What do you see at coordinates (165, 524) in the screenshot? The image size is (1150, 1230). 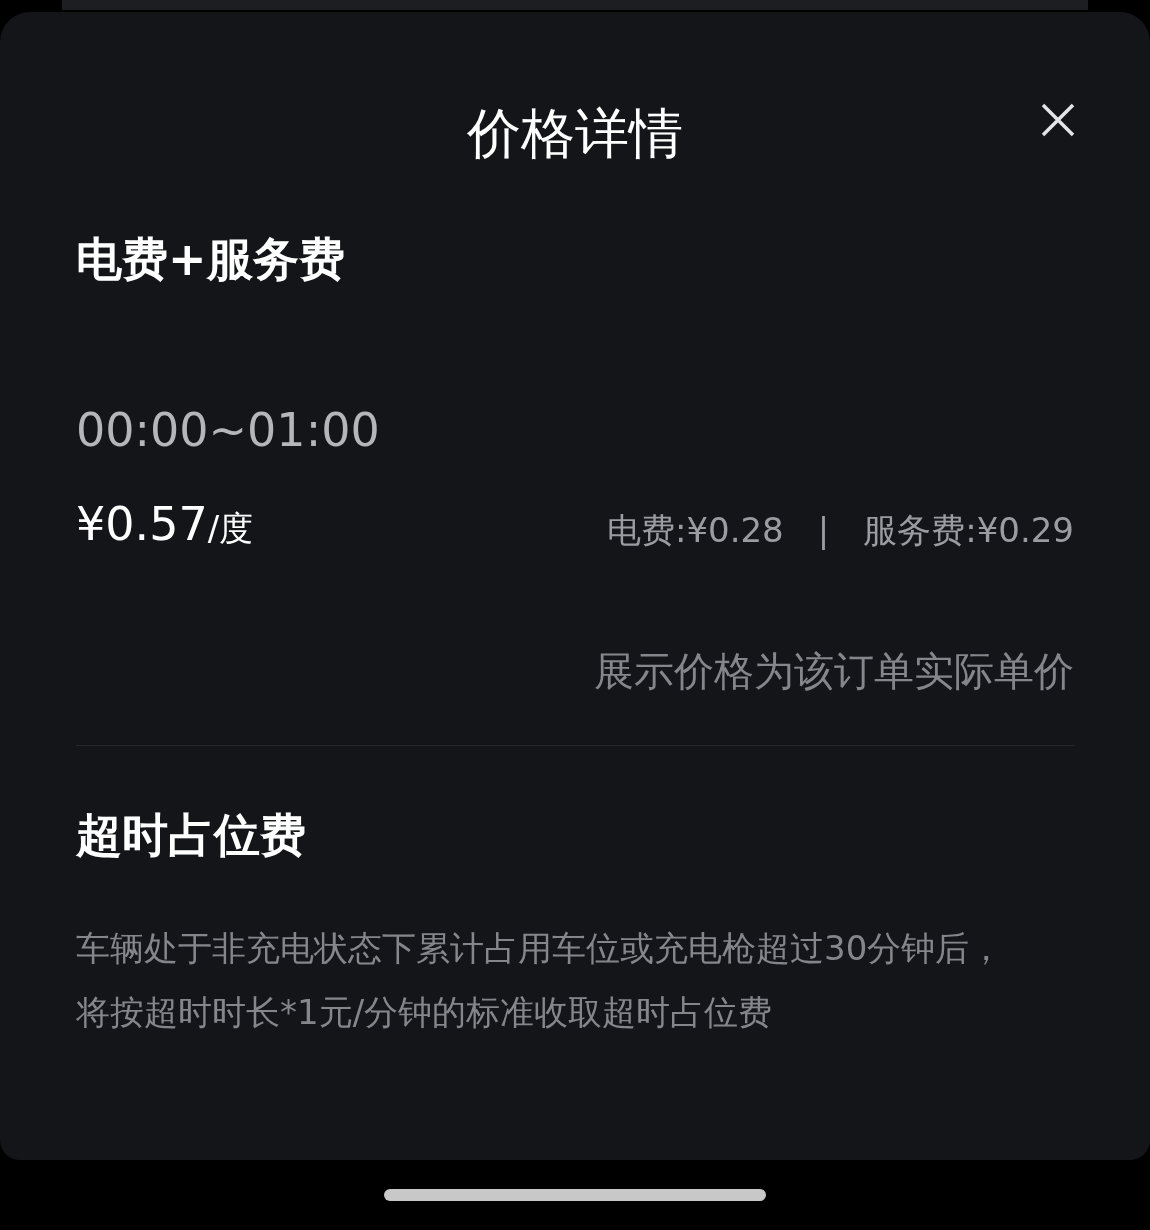 I see `unit-price: ¥0.57/度` at bounding box center [165, 524].